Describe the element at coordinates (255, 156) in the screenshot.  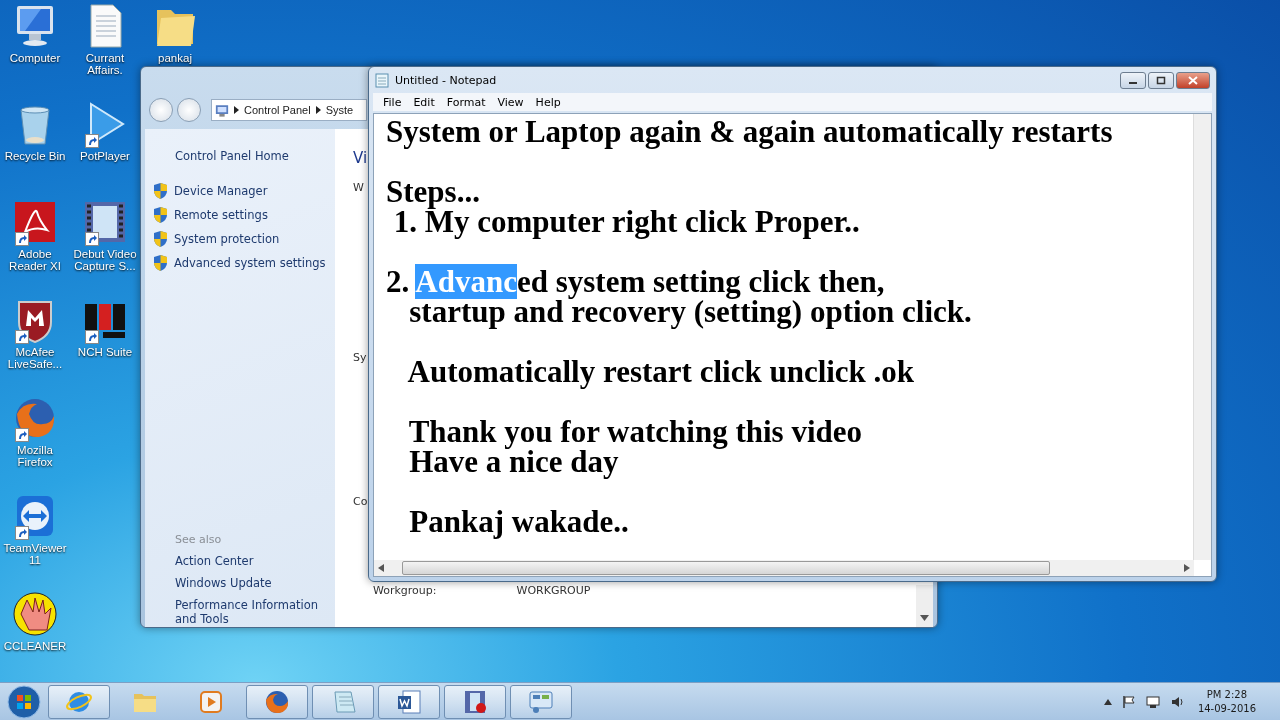
I see `nav-link: Control Panel Home` at that location.